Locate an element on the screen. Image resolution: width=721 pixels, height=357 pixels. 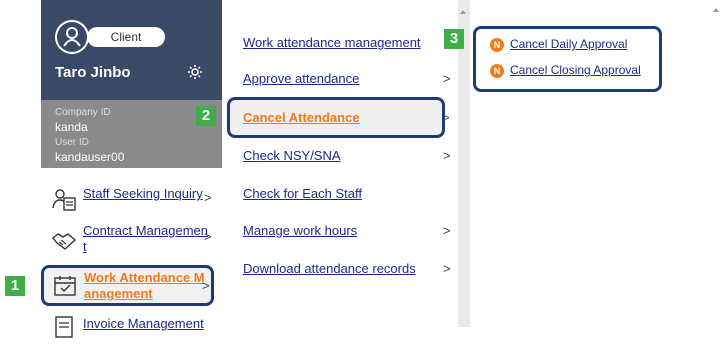
user-id-label: User ID is located at coordinates (72, 142).